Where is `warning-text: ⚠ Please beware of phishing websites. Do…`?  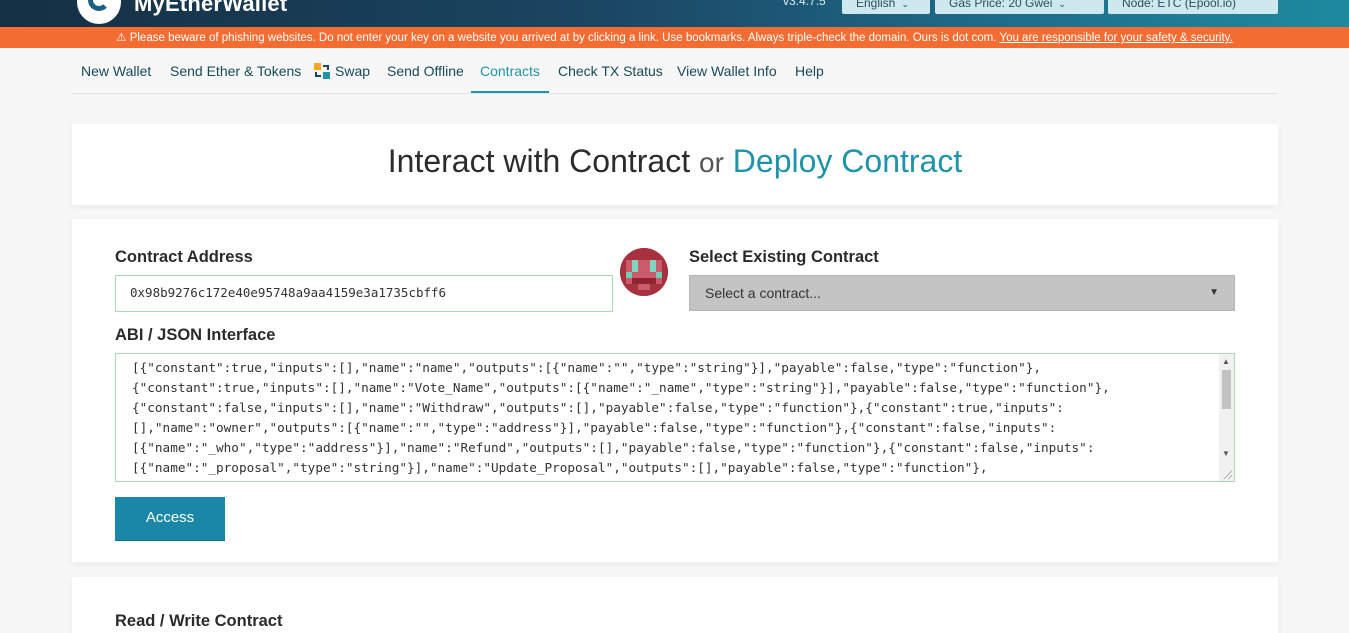 warning-text: ⚠ Please beware of phishing websites. Do… is located at coordinates (556, 38).